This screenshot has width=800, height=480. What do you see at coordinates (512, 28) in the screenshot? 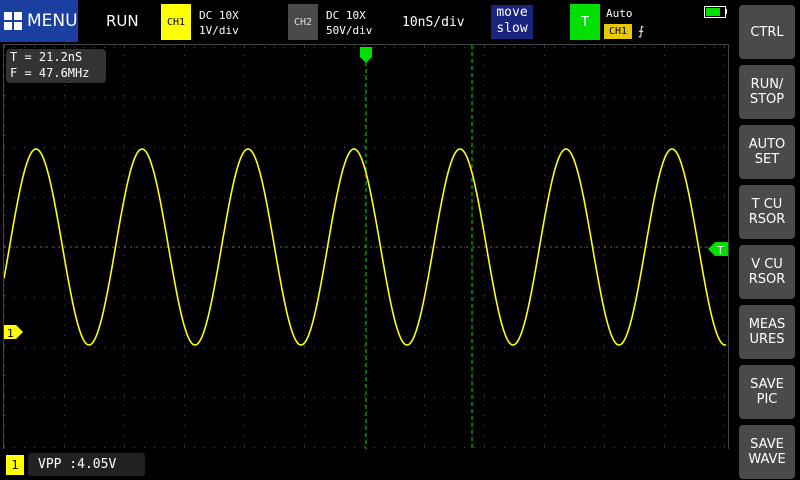
I see `move-speed: slow` at bounding box center [512, 28].